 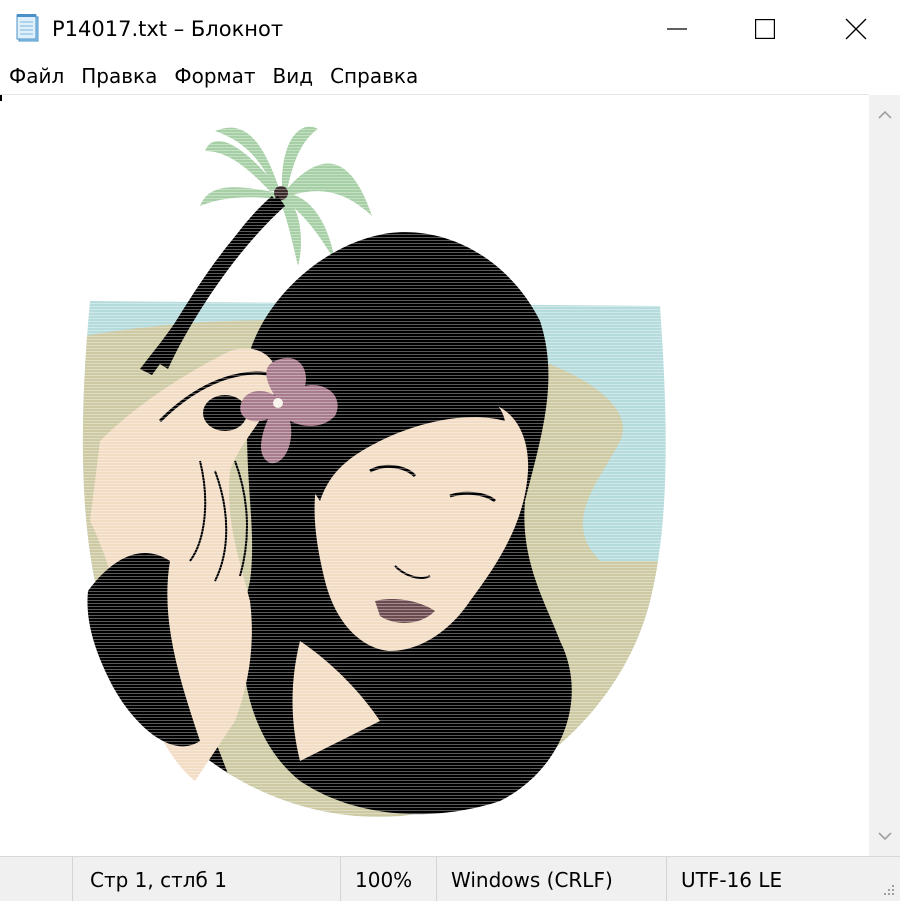 I want to click on menu-file: Файл, so click(x=36, y=76).